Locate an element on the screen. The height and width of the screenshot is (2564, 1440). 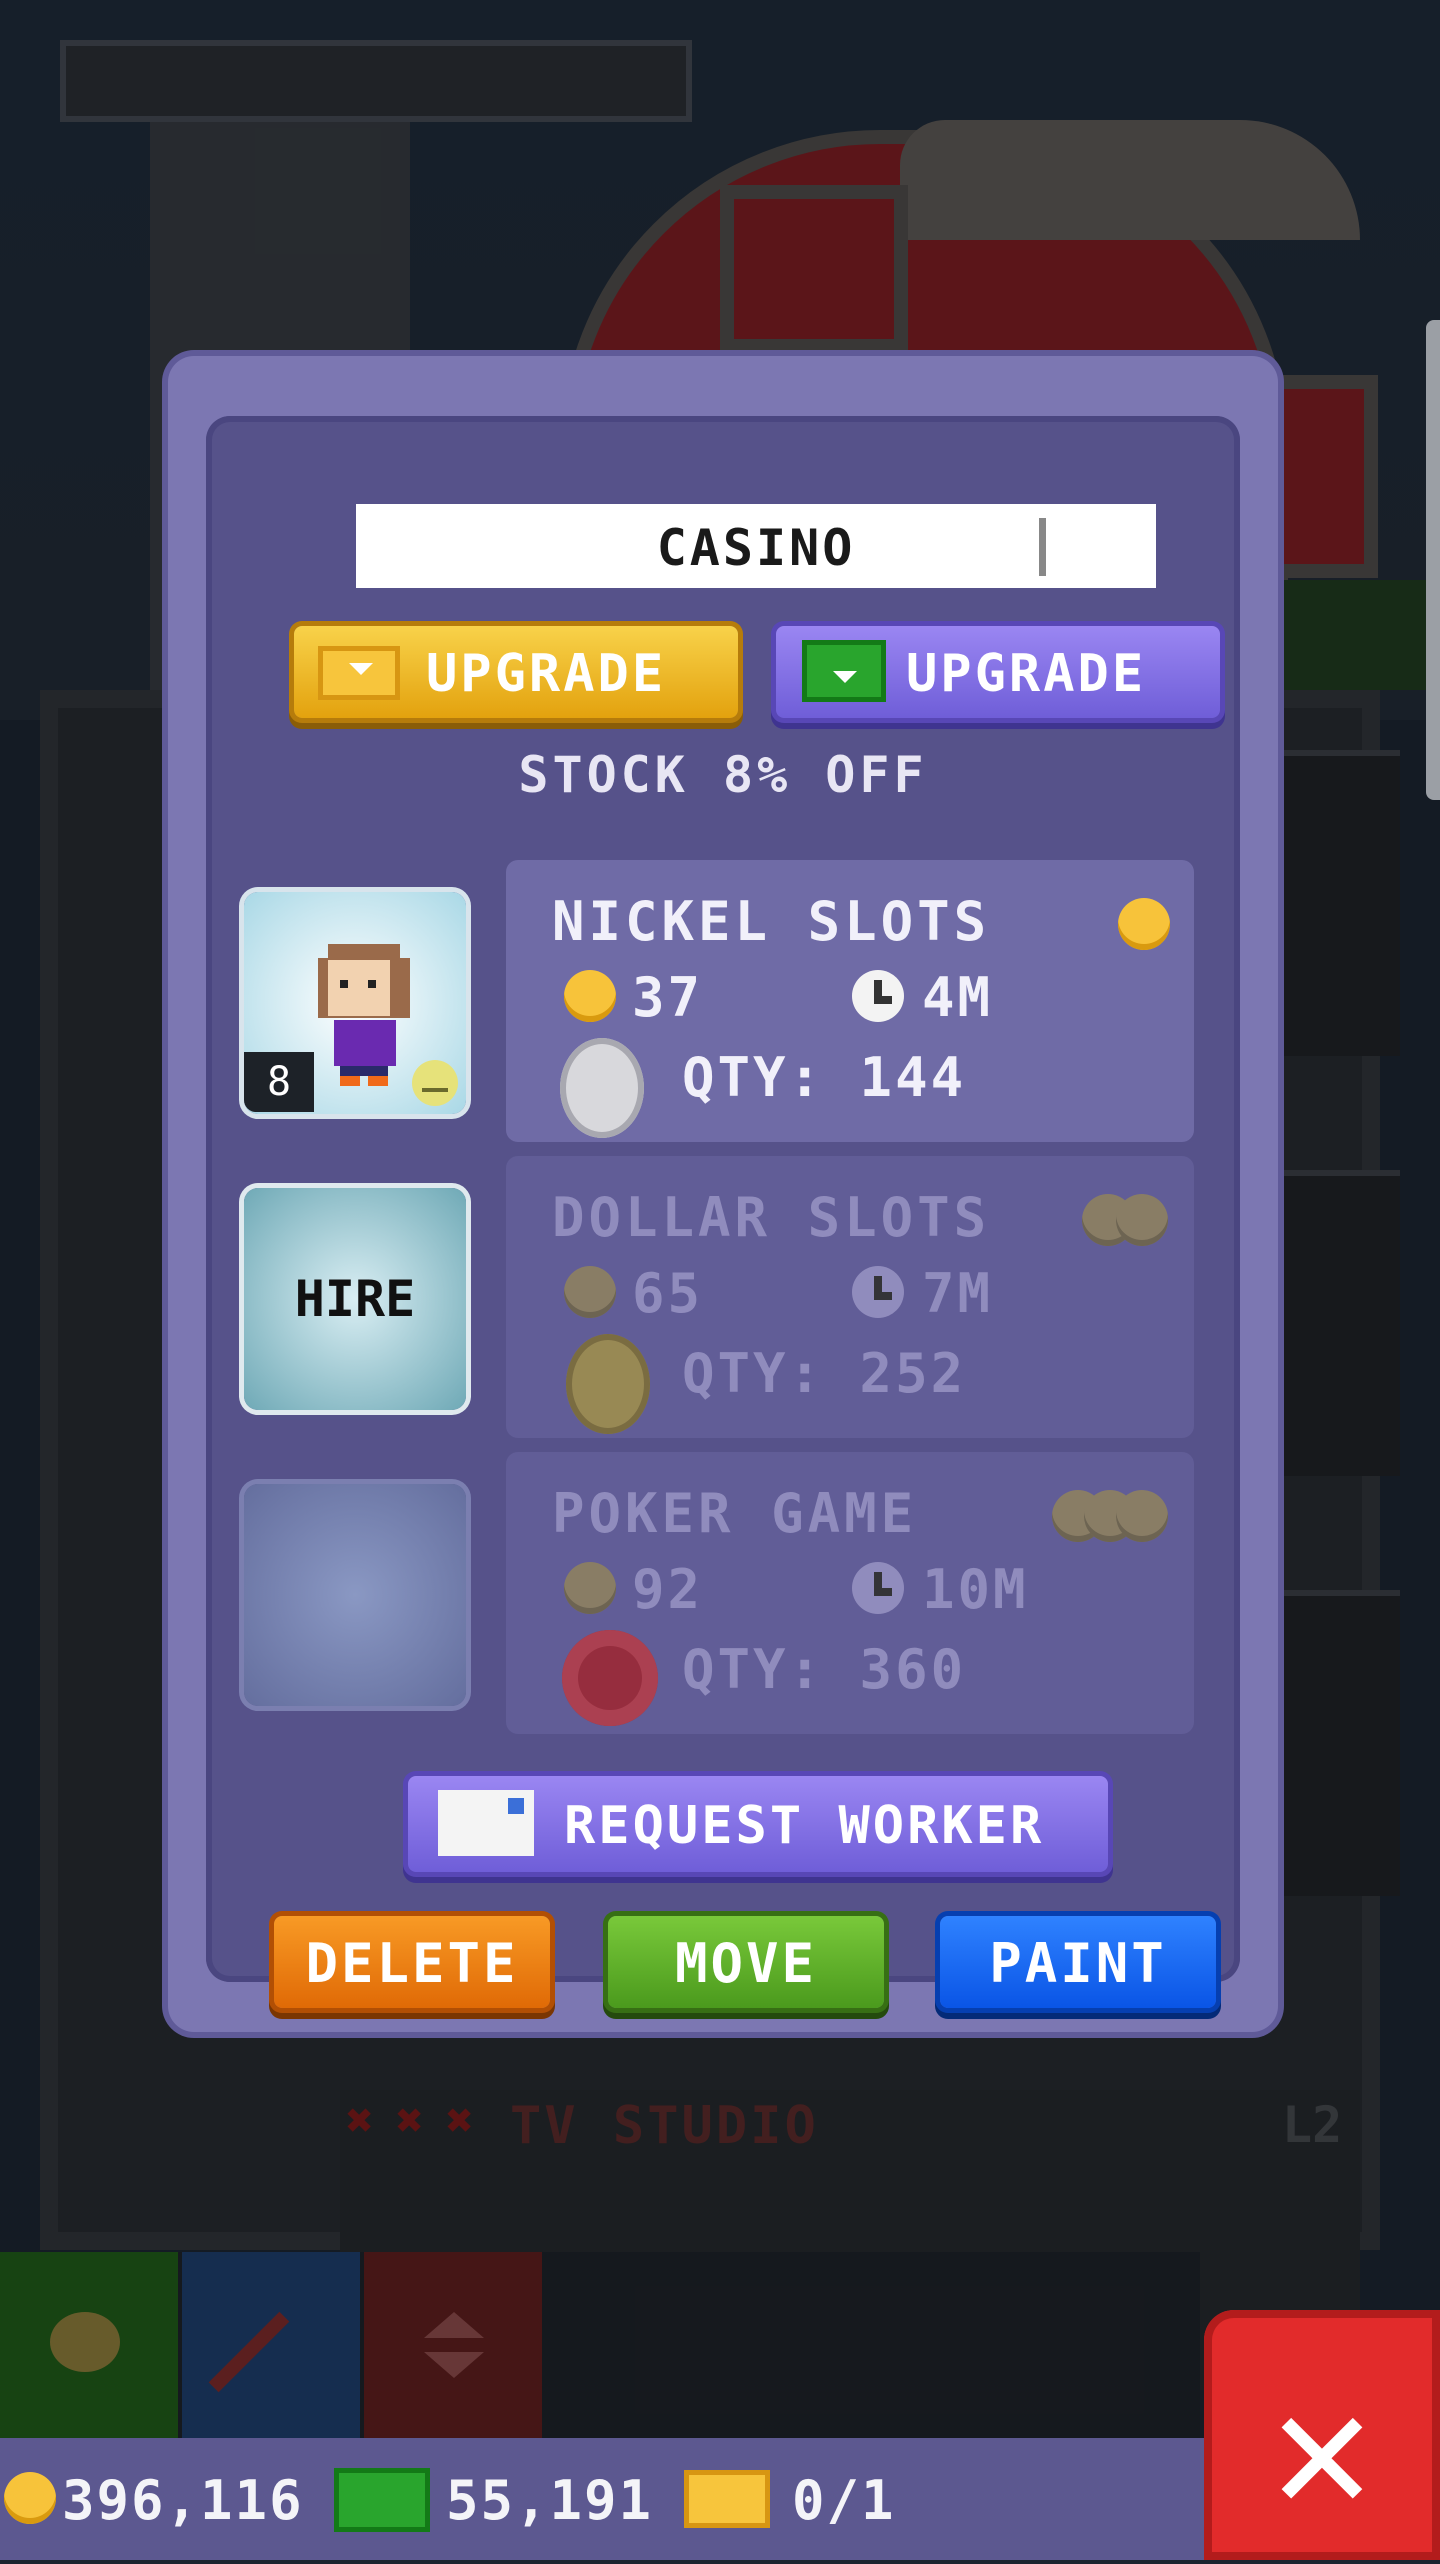
text-caret is located at coordinates (1042, 547).